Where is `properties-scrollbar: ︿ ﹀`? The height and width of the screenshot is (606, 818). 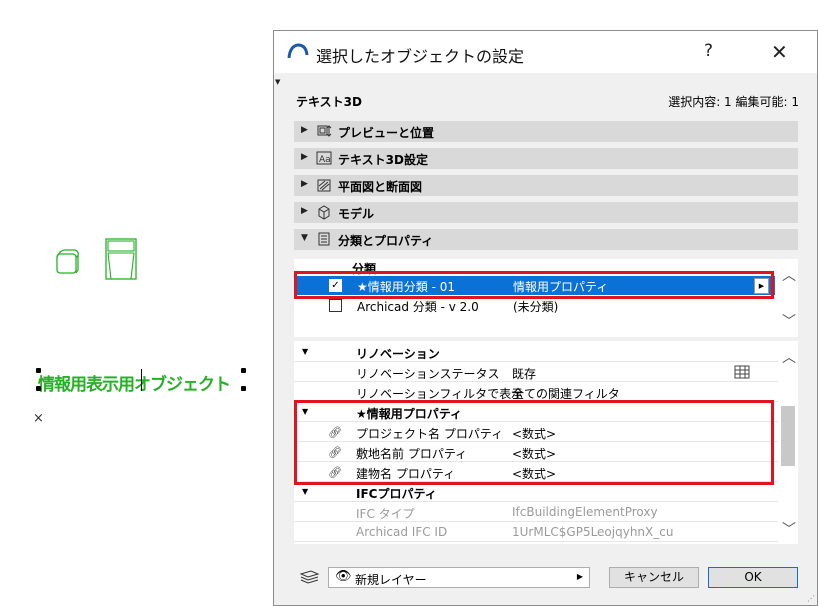
properties-scrollbar: ︿ ﹀ is located at coordinates (788, 442).